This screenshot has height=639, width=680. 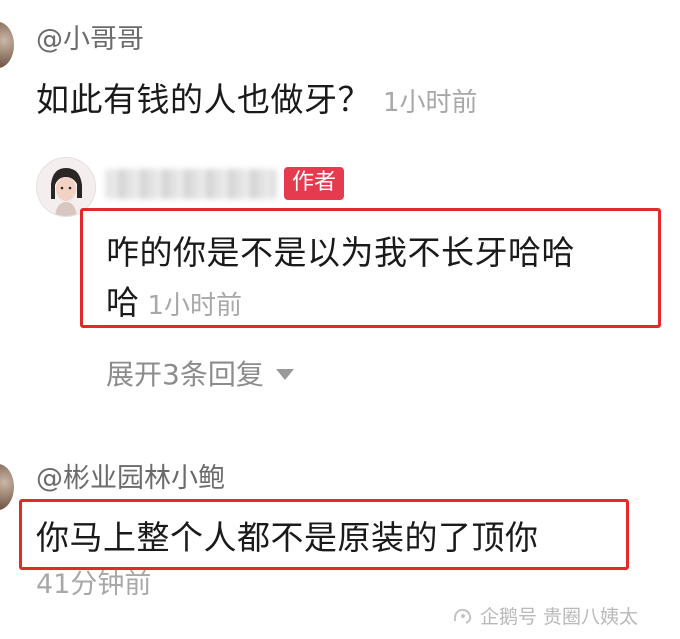 What do you see at coordinates (462, 616) in the screenshot?
I see `penguin-logo-icon` at bounding box center [462, 616].